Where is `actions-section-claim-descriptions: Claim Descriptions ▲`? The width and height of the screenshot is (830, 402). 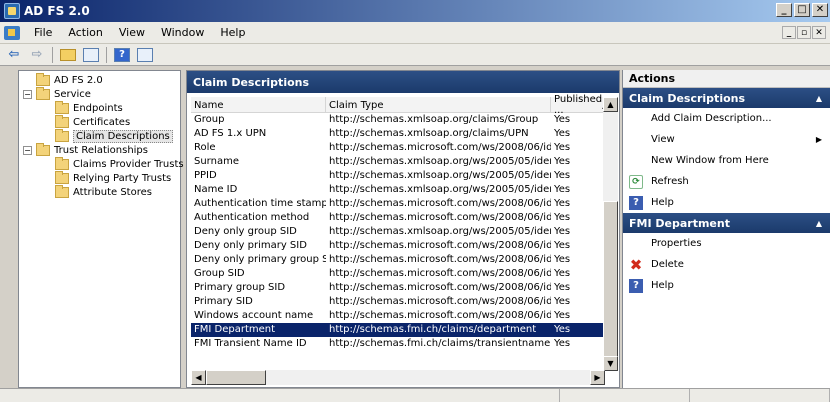
actions-section-claim-descriptions: Claim Descriptions ▲ is located at coordinates (726, 98).